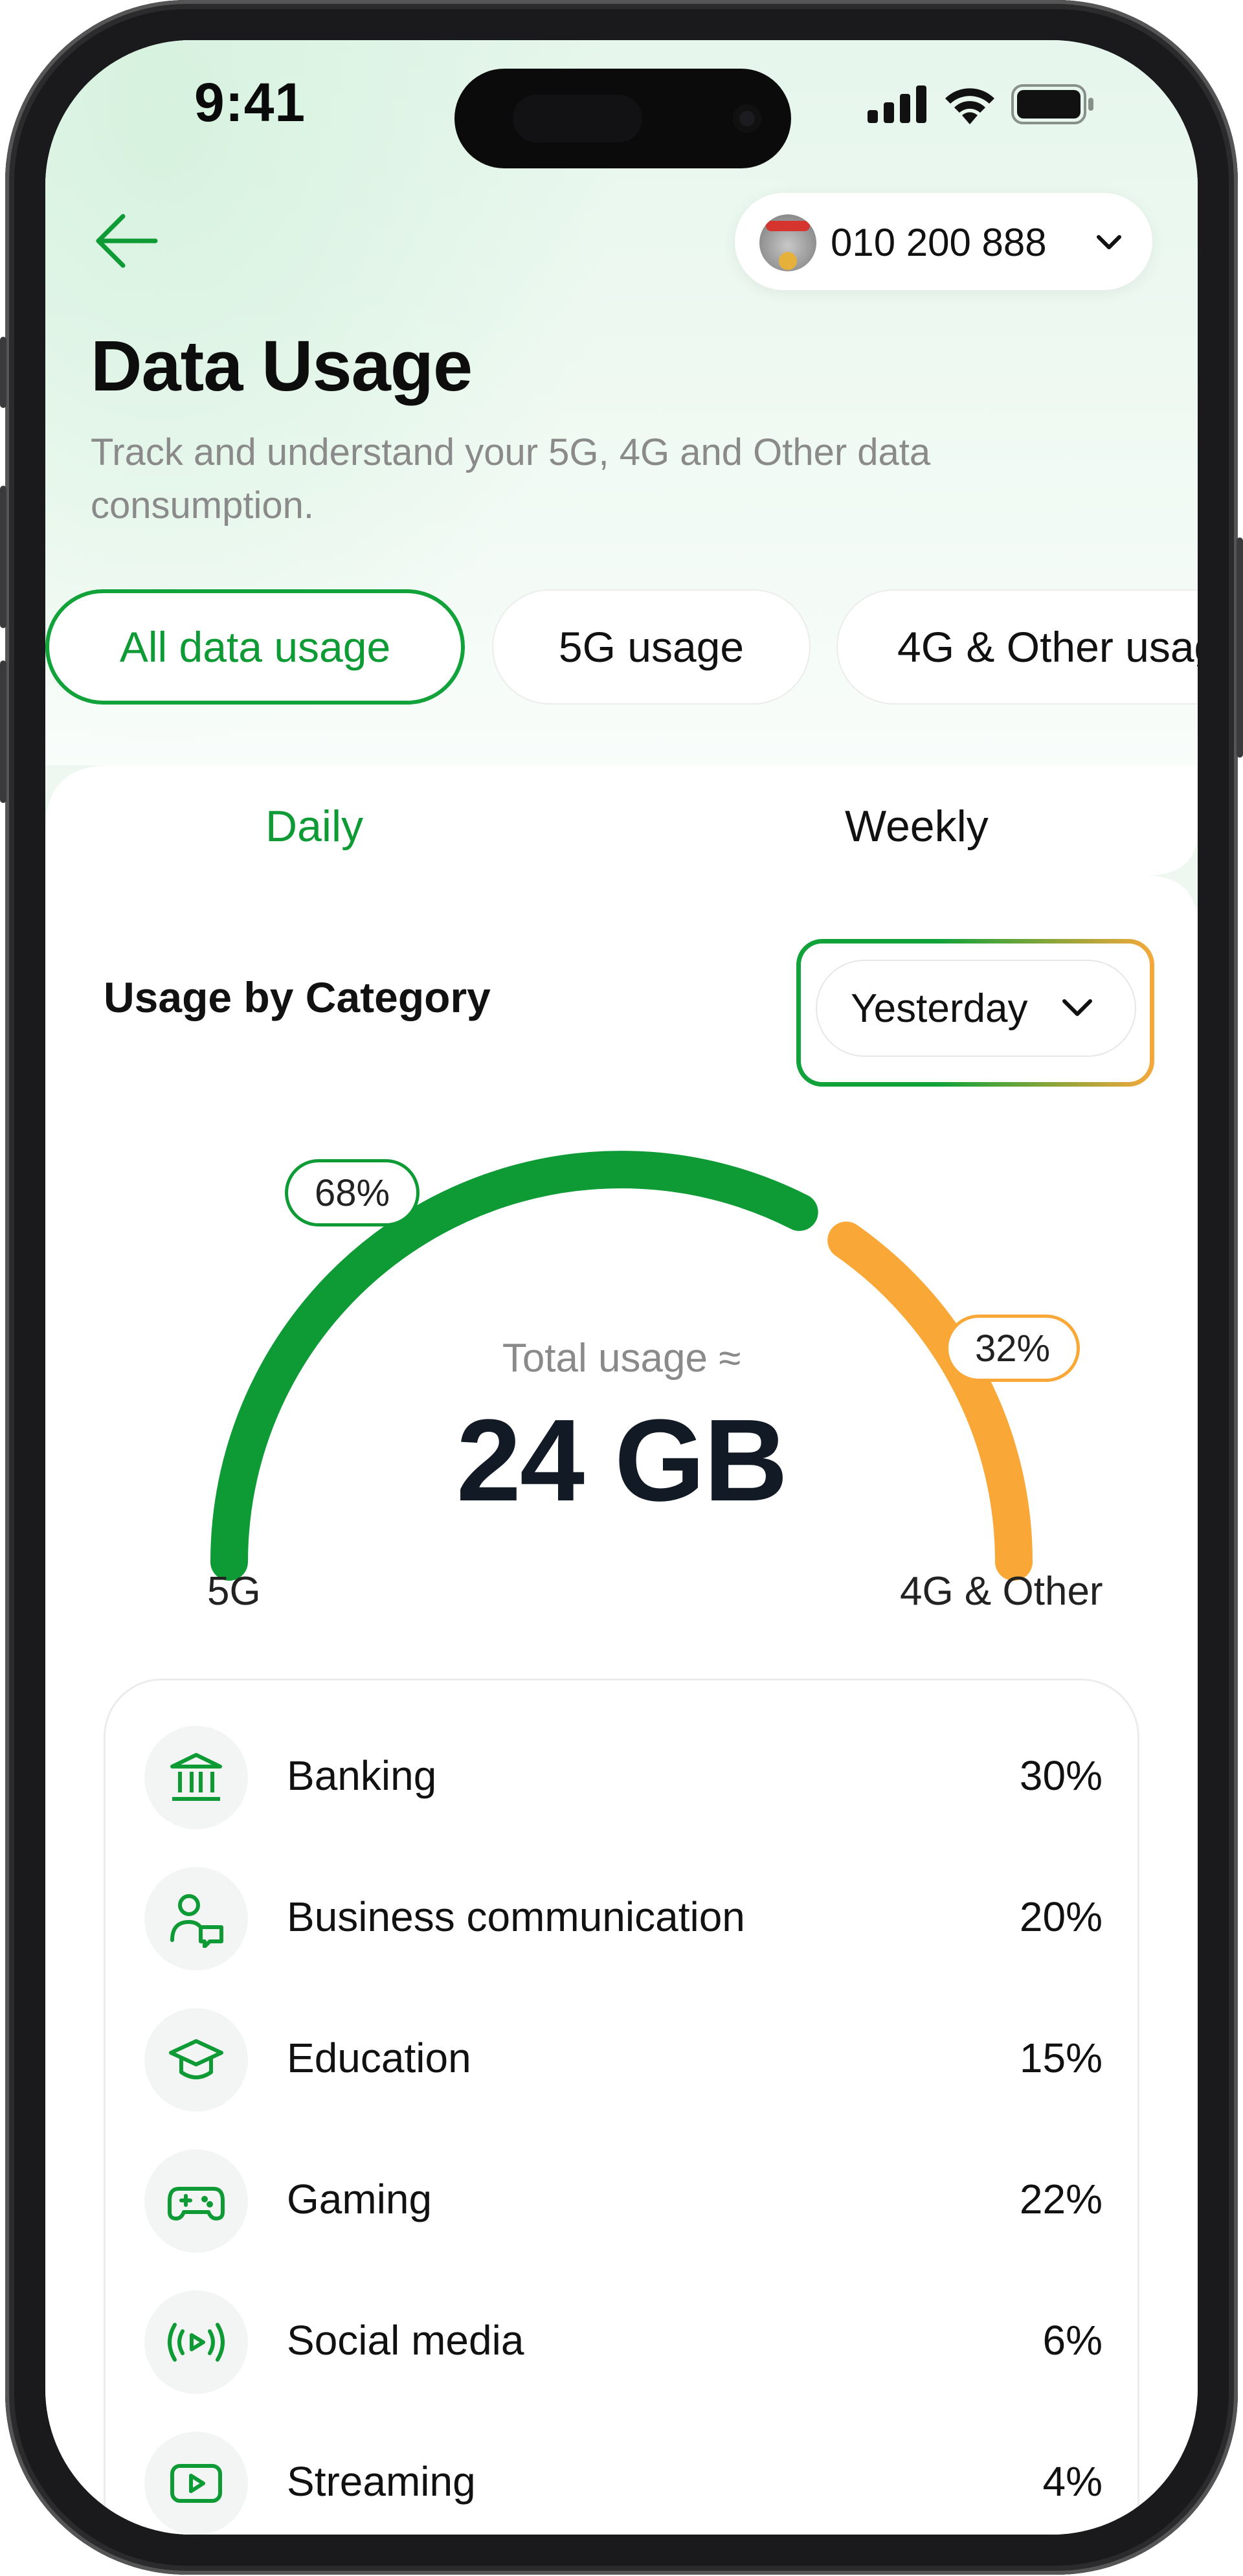 The width and height of the screenshot is (1243, 2576). I want to click on wifi-icon, so click(969, 106).